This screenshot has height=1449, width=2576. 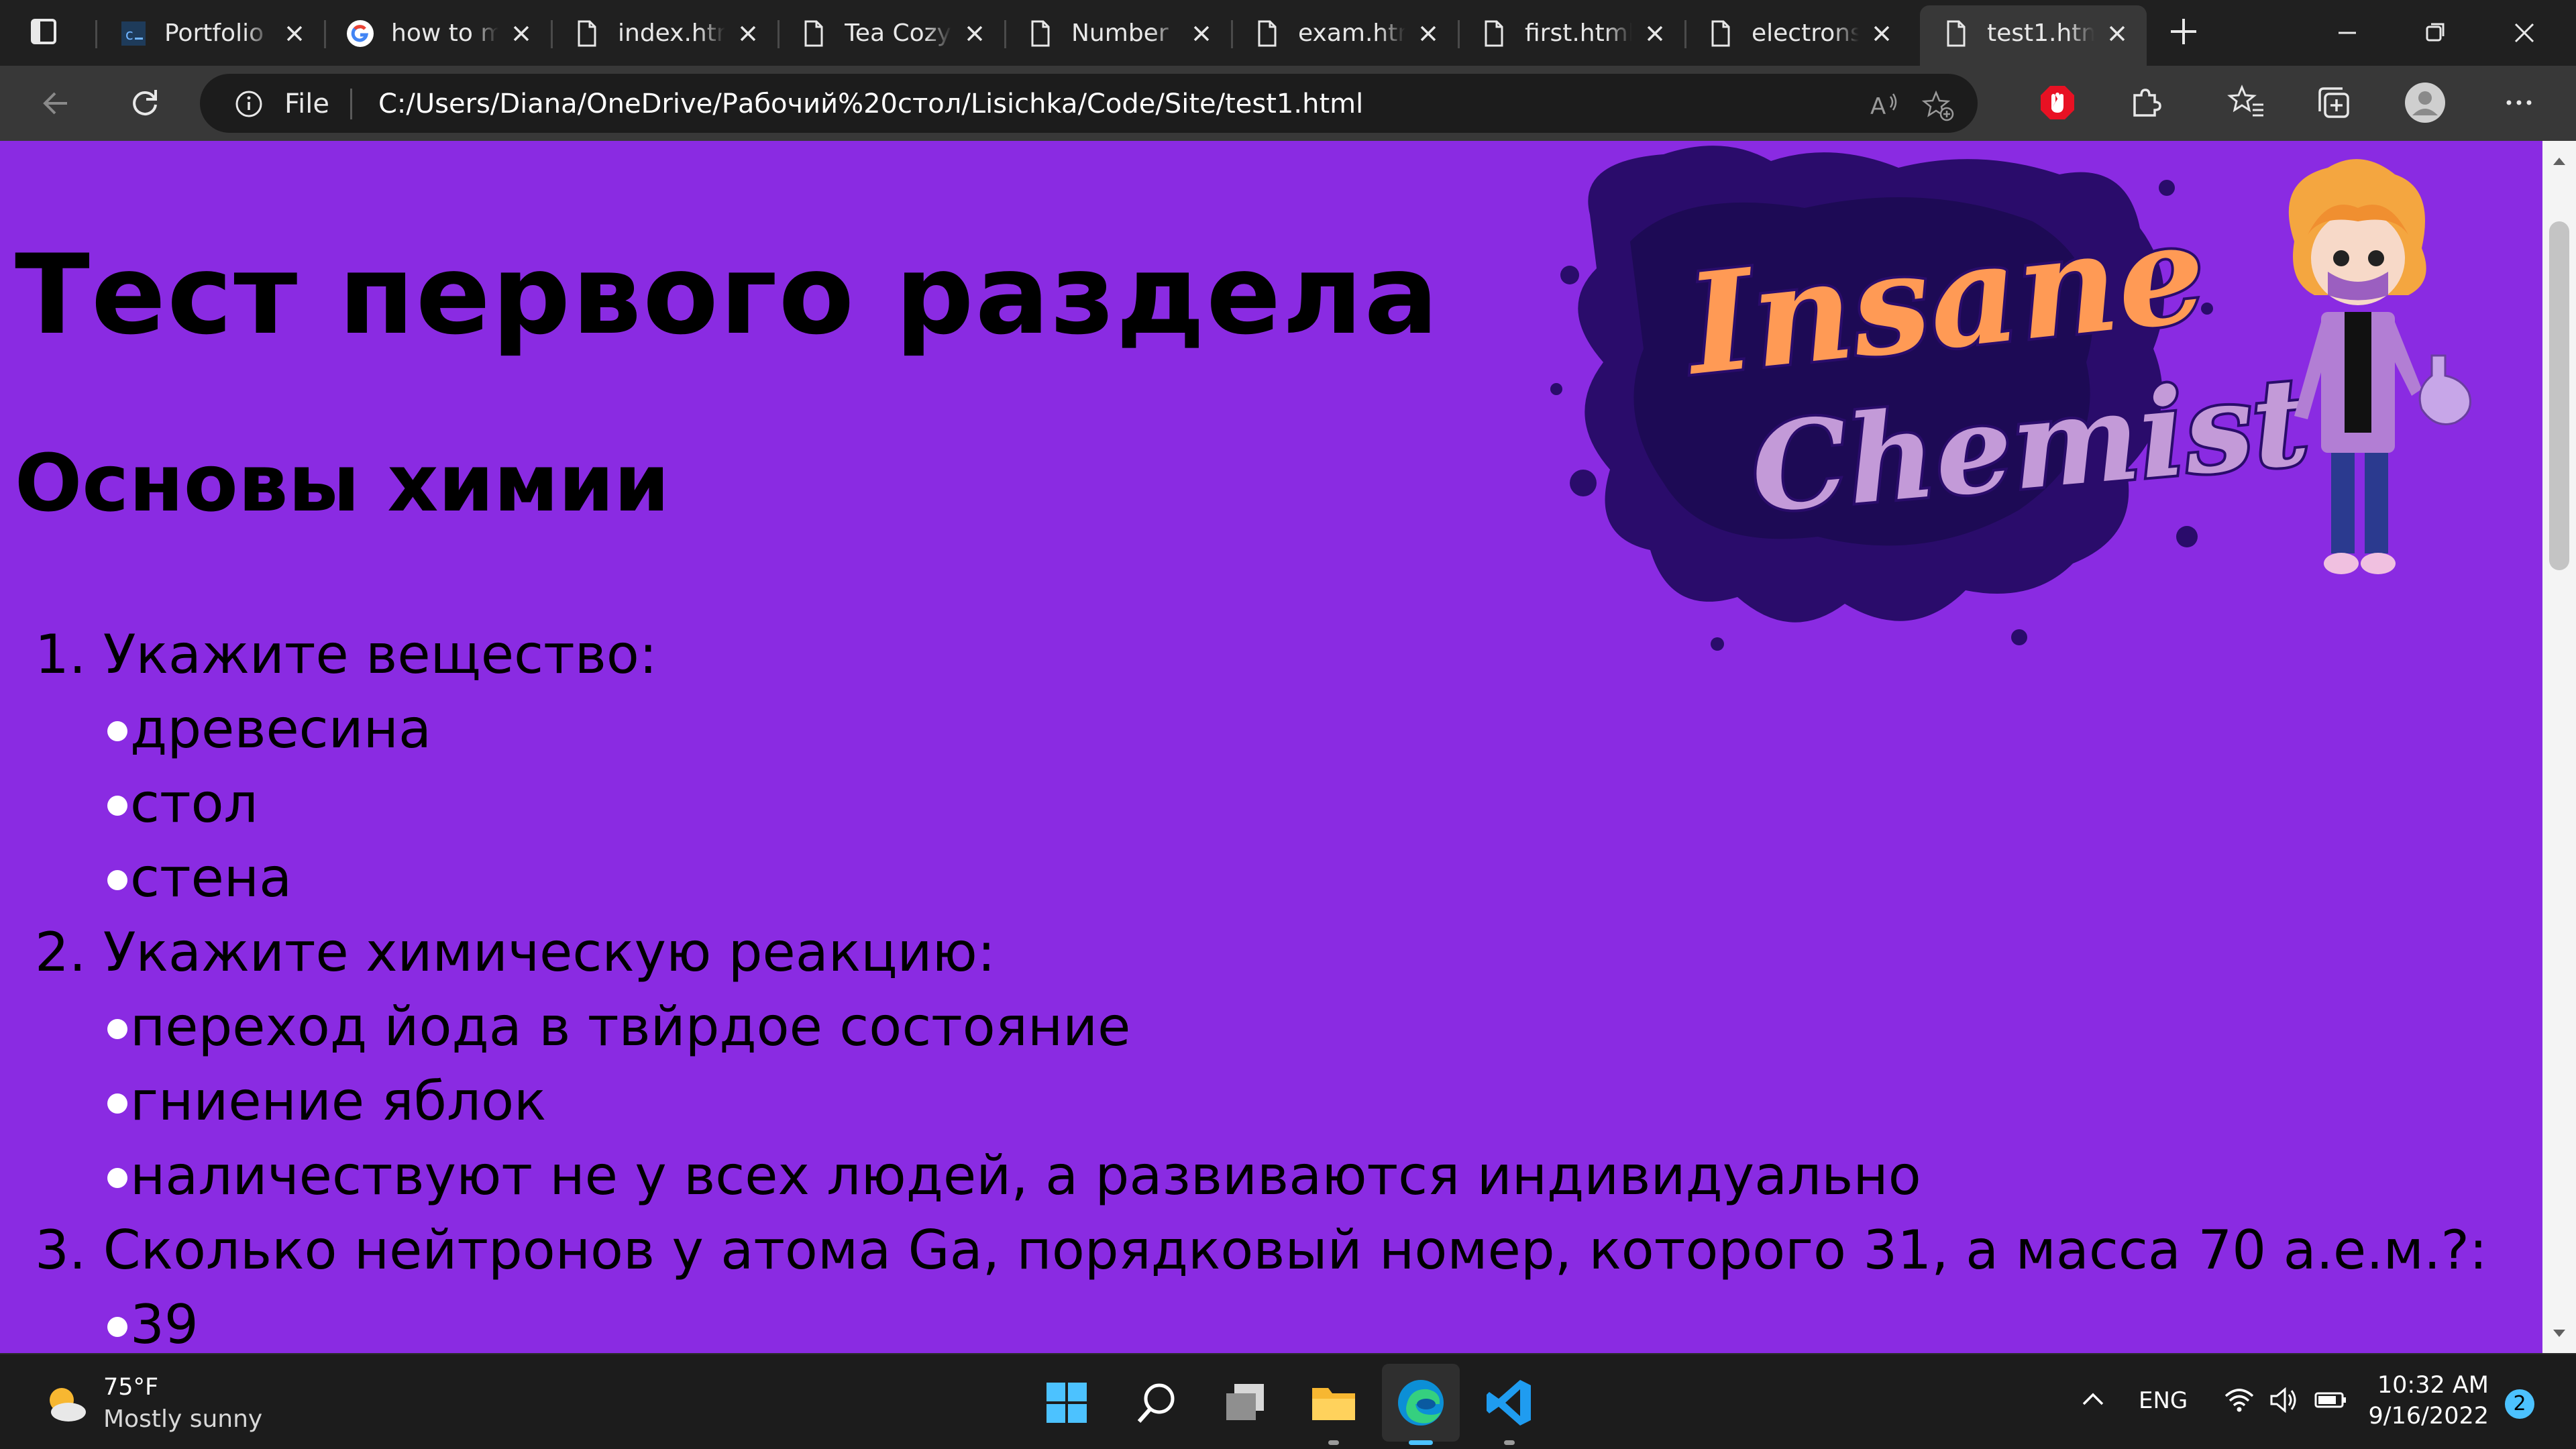 What do you see at coordinates (56, 103) in the screenshot?
I see `back-arrow-icon` at bounding box center [56, 103].